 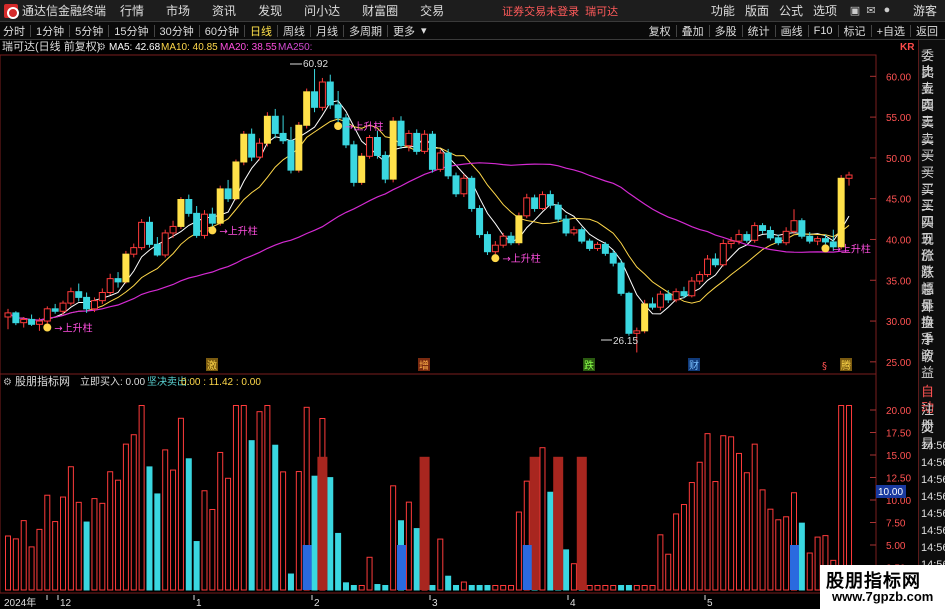 What do you see at coordinates (759, 31) in the screenshot?
I see `stats-button: 统计` at bounding box center [759, 31].